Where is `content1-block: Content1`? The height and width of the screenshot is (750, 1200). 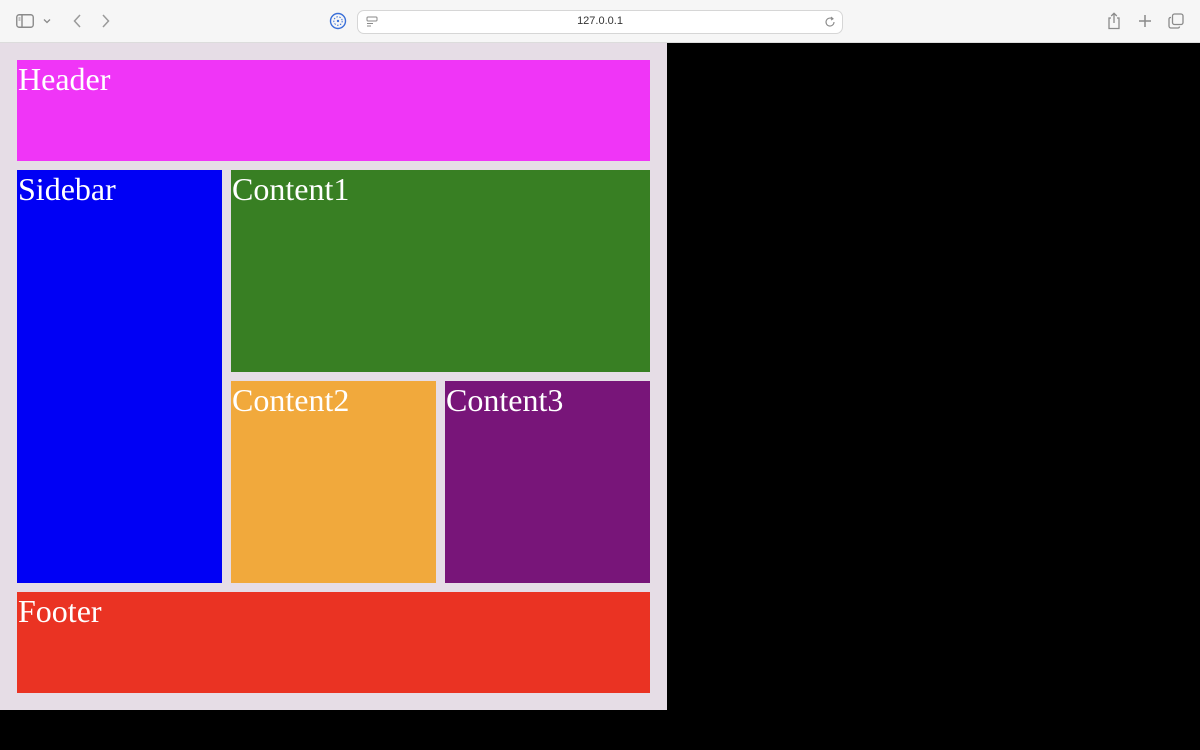 content1-block: Content1 is located at coordinates (440, 271).